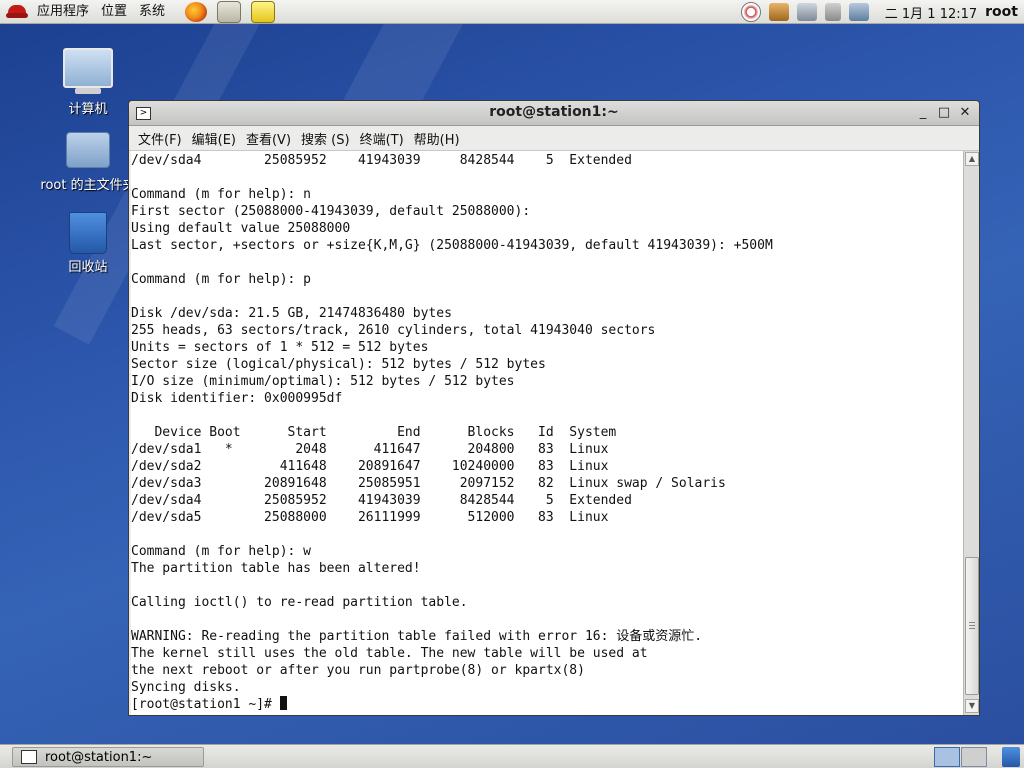  What do you see at coordinates (186, 687) in the screenshot?
I see `terminal-line: Syncing disks.` at bounding box center [186, 687].